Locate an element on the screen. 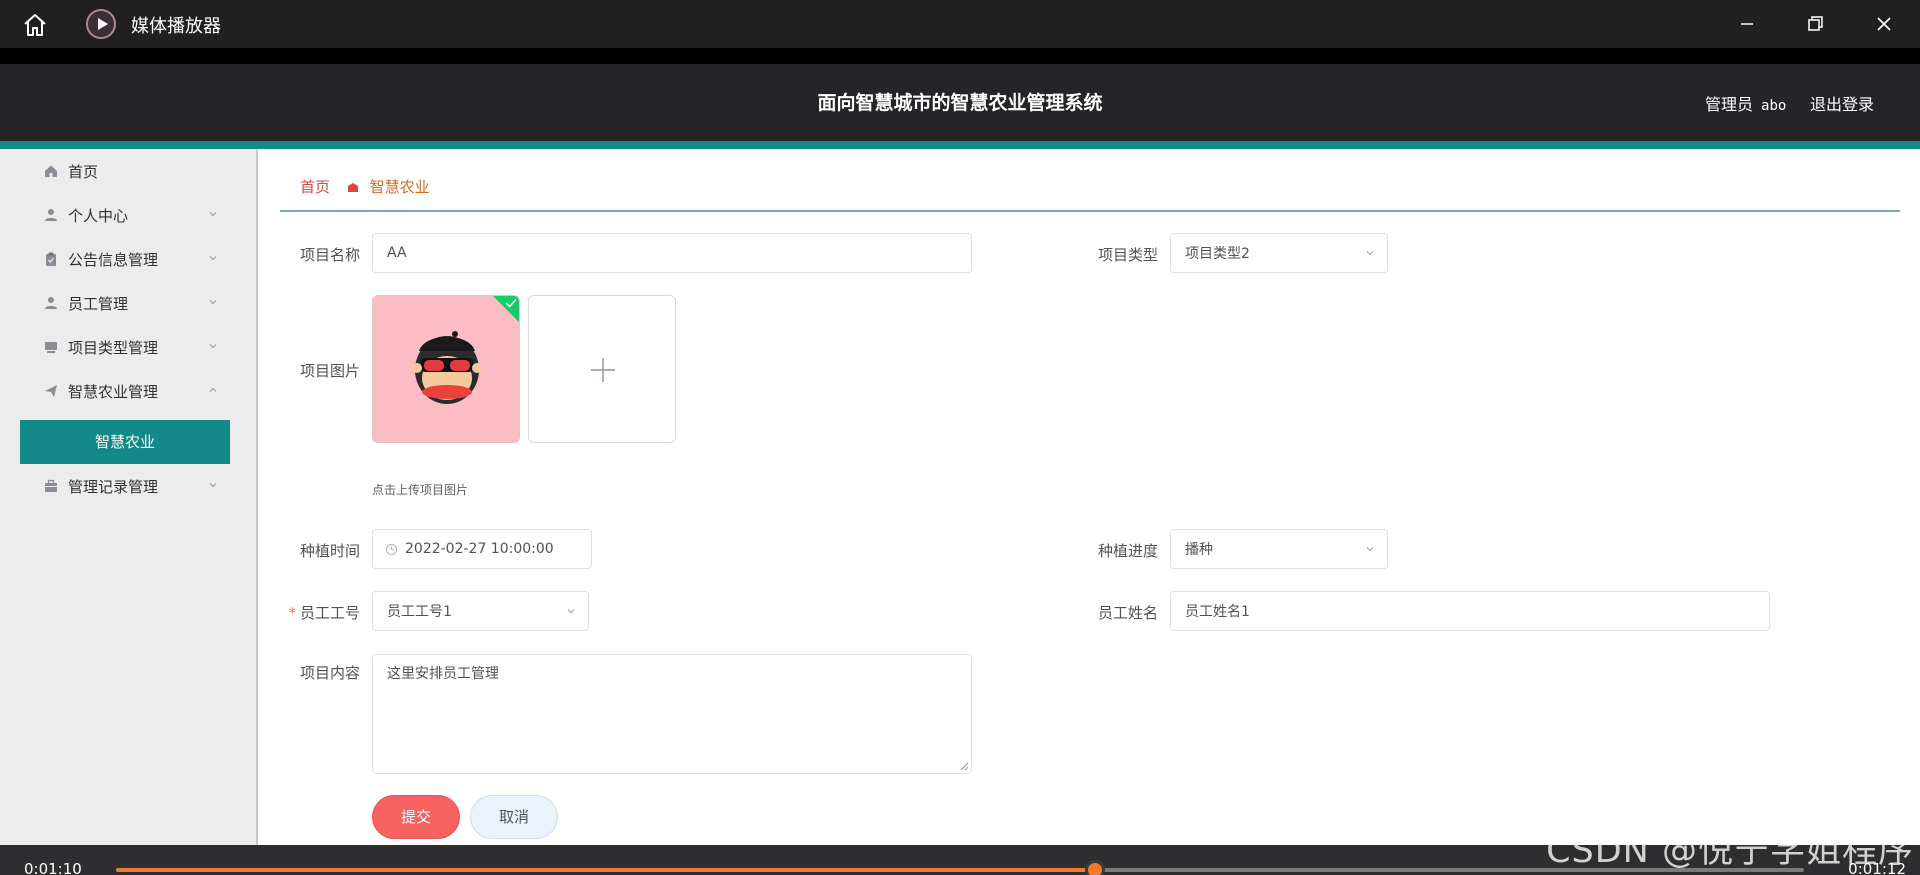 This screenshot has height=875, width=1920. project-type-label: 项目类型 is located at coordinates (1127, 255).